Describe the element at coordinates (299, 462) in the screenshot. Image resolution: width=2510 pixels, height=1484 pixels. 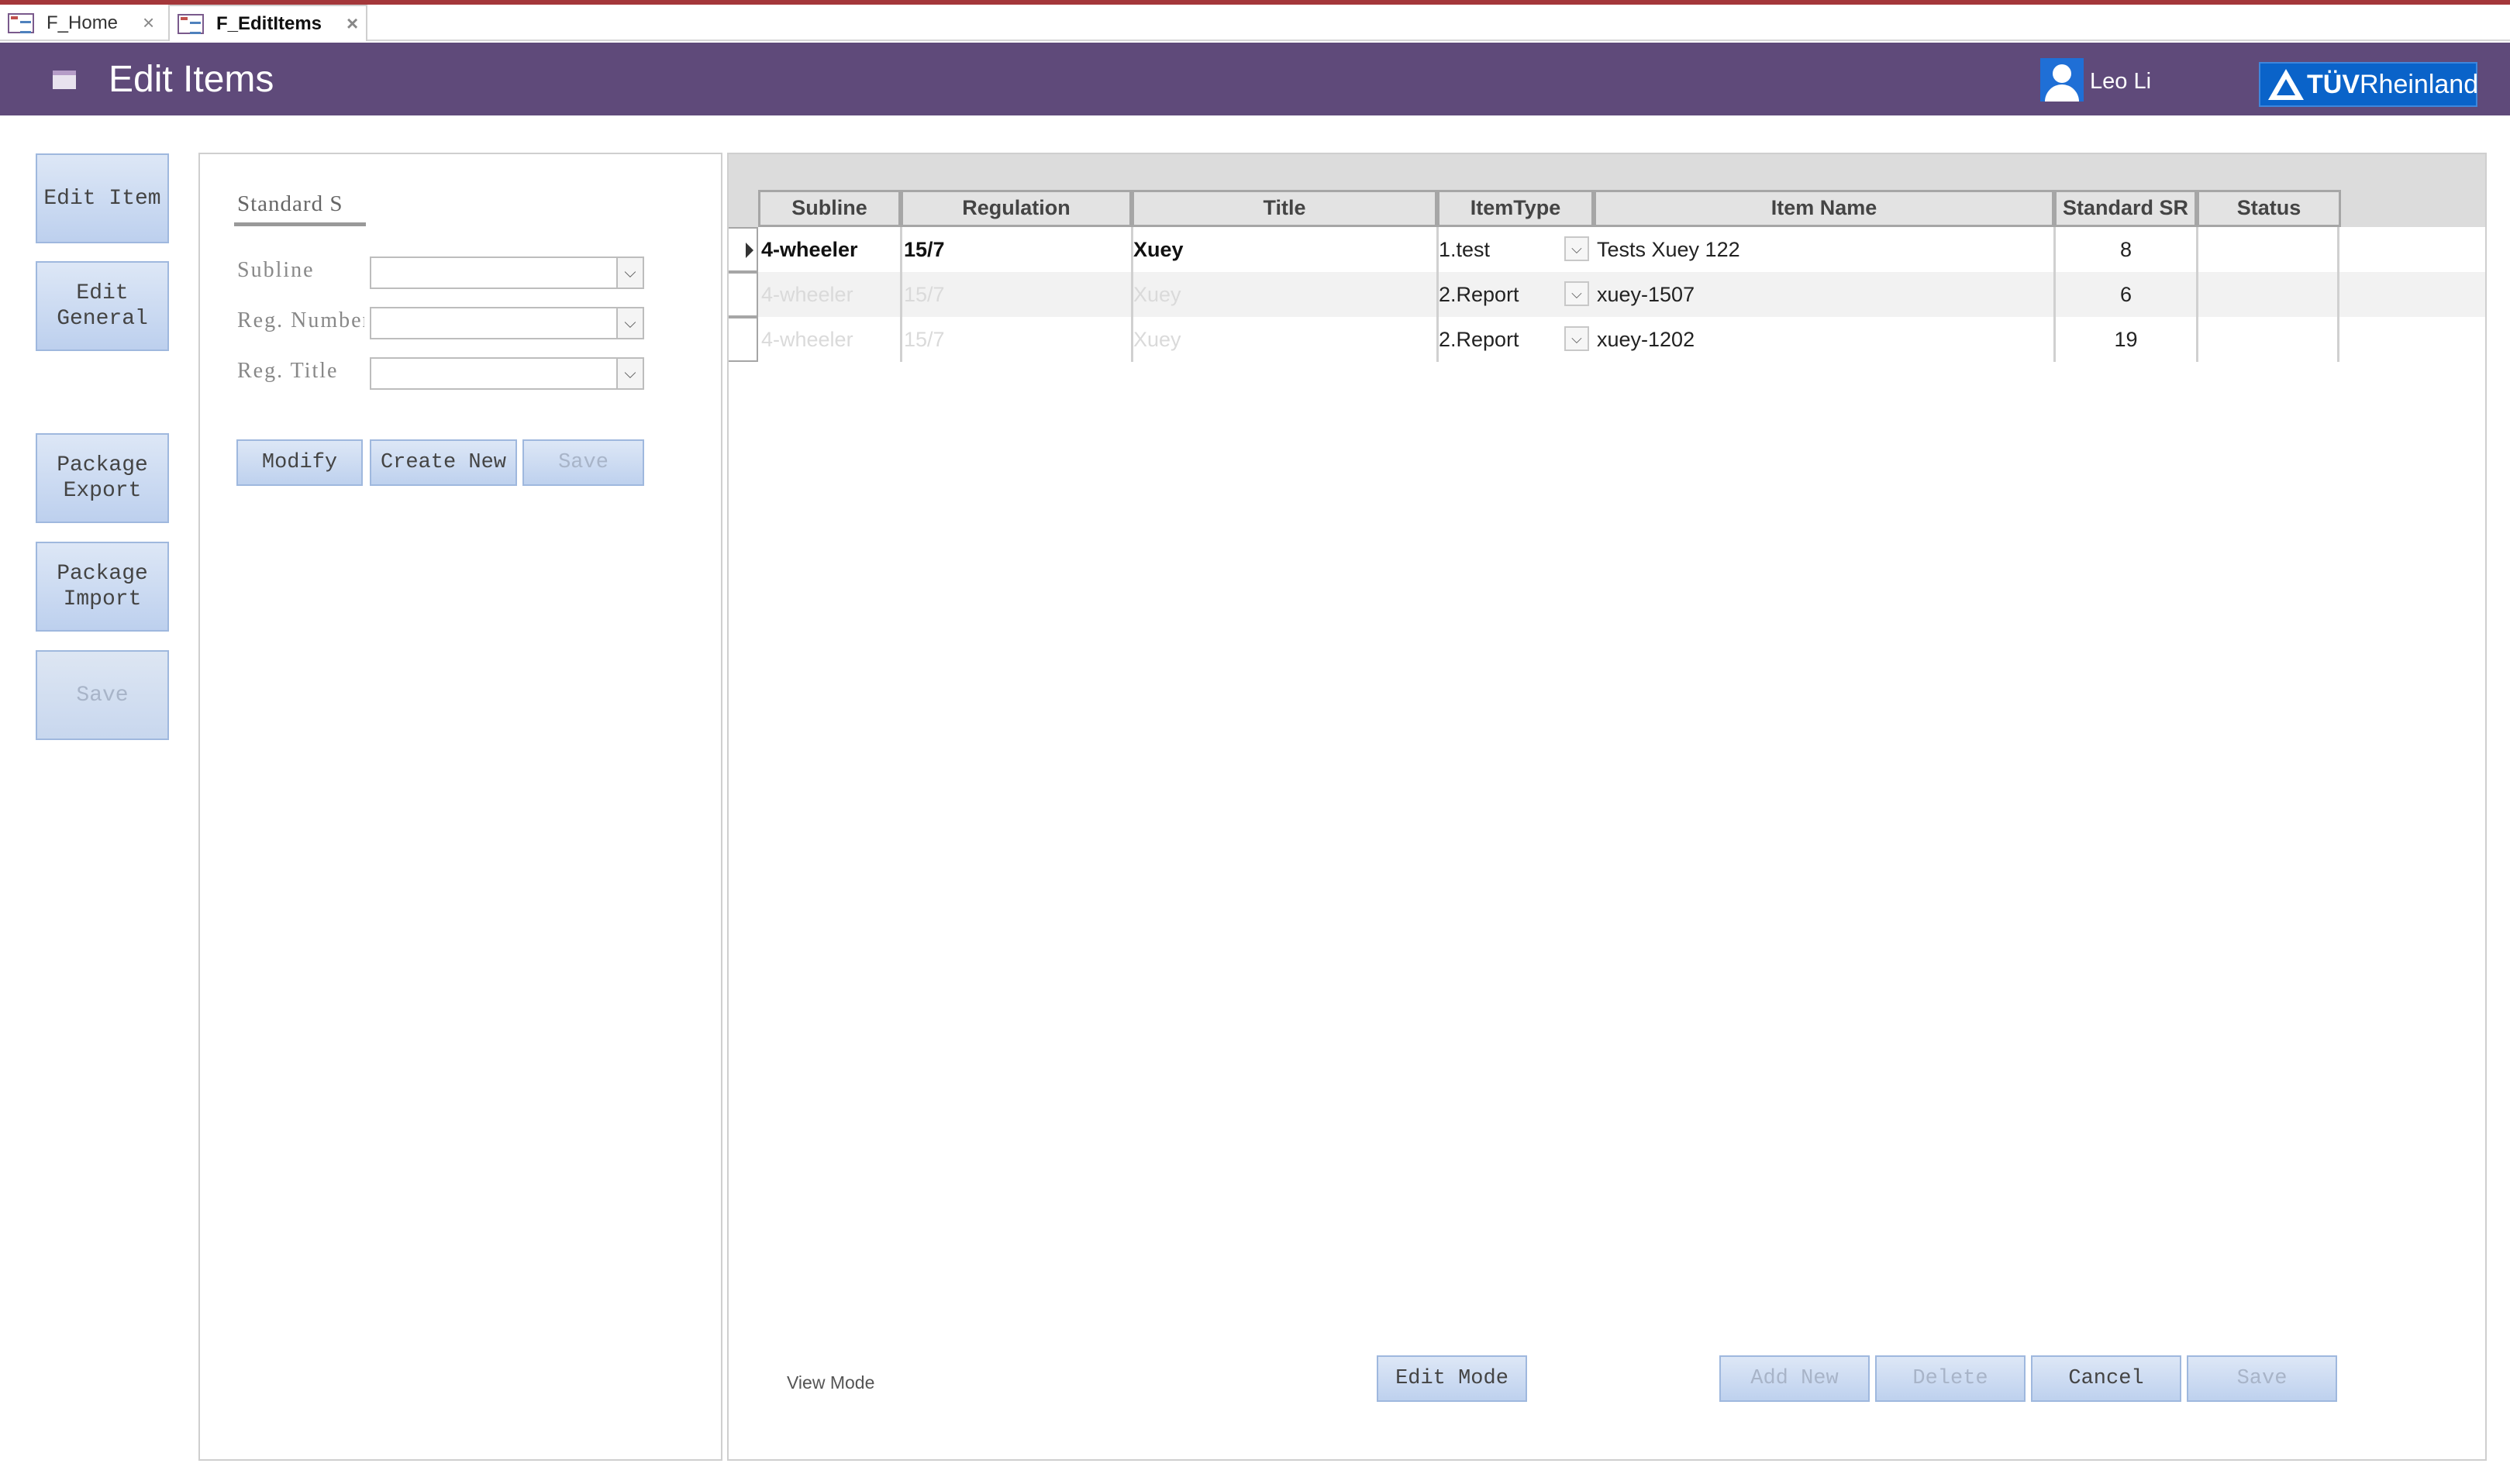
I see `modify-button: Modify` at that location.